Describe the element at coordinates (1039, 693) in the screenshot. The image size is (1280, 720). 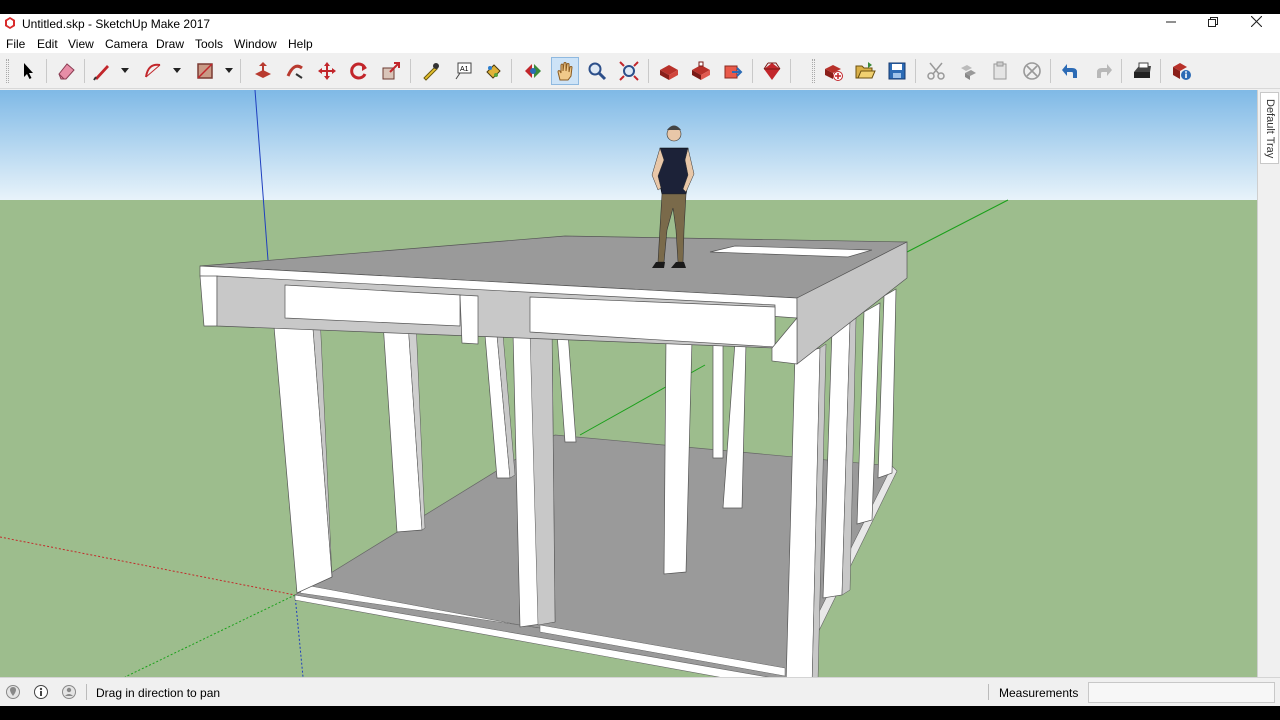
I see `measurements-label: Measurements` at that location.